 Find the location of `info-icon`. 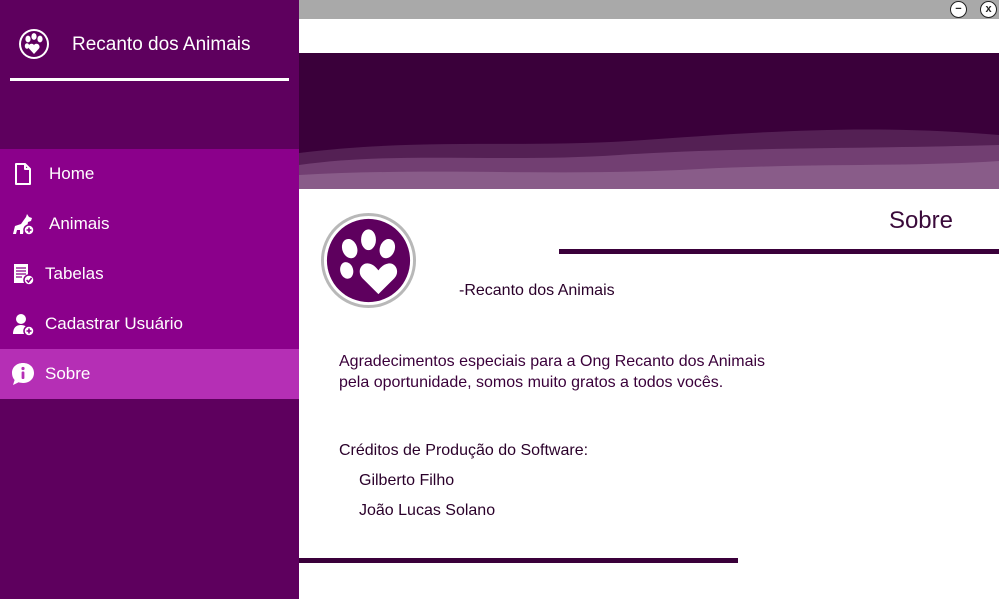

info-icon is located at coordinates (23, 374).